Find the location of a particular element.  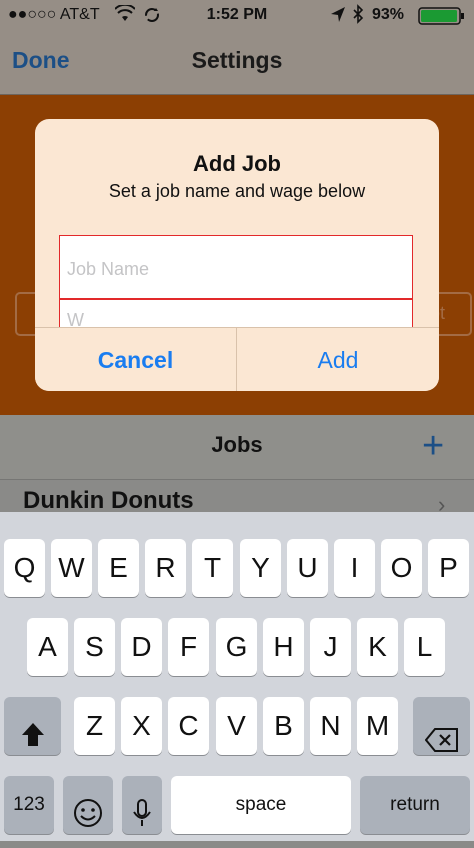

key-z: Z is located at coordinates (94, 726).